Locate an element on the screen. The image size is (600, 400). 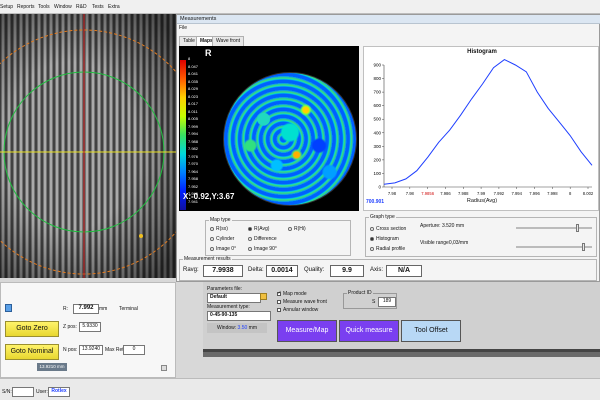
radio-ravg: R(Avg) is located at coordinates (258, 229).